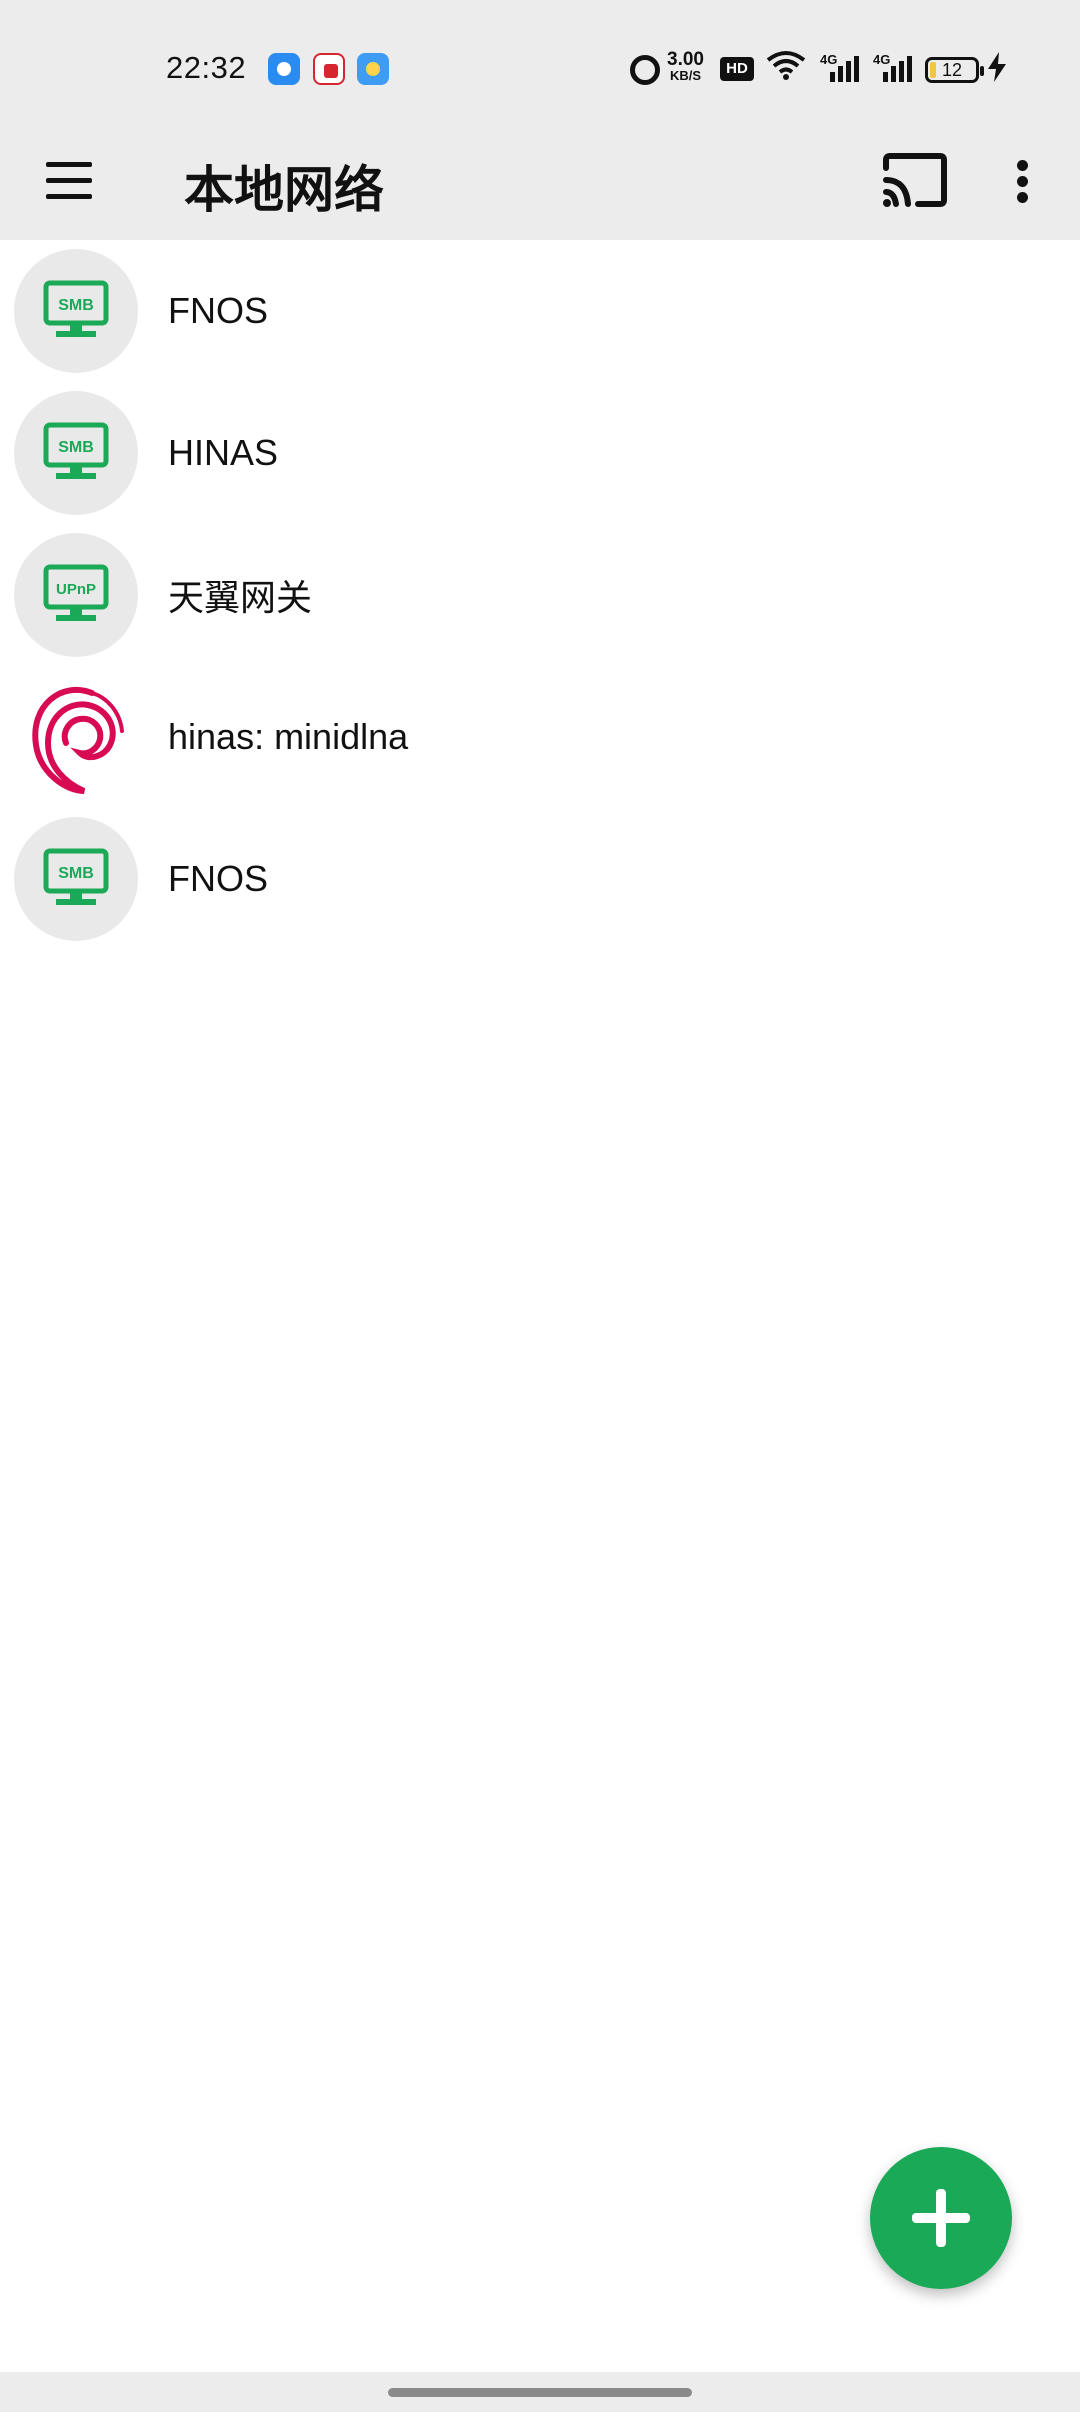 The width and height of the screenshot is (1080, 2412). I want to click on status-time: 22:32, so click(206, 67).